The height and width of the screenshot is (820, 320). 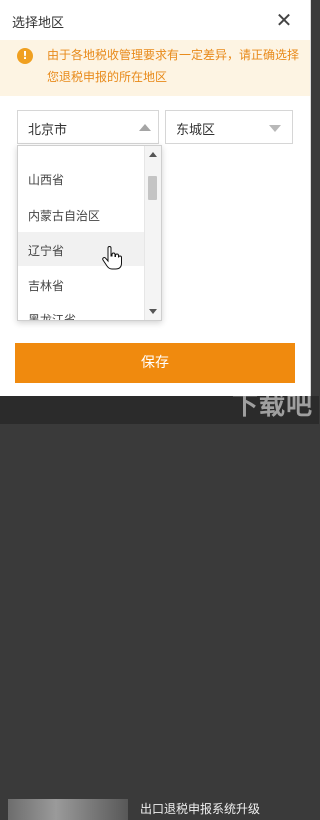 I want to click on dialog-title: 选择地区, so click(x=38, y=23).